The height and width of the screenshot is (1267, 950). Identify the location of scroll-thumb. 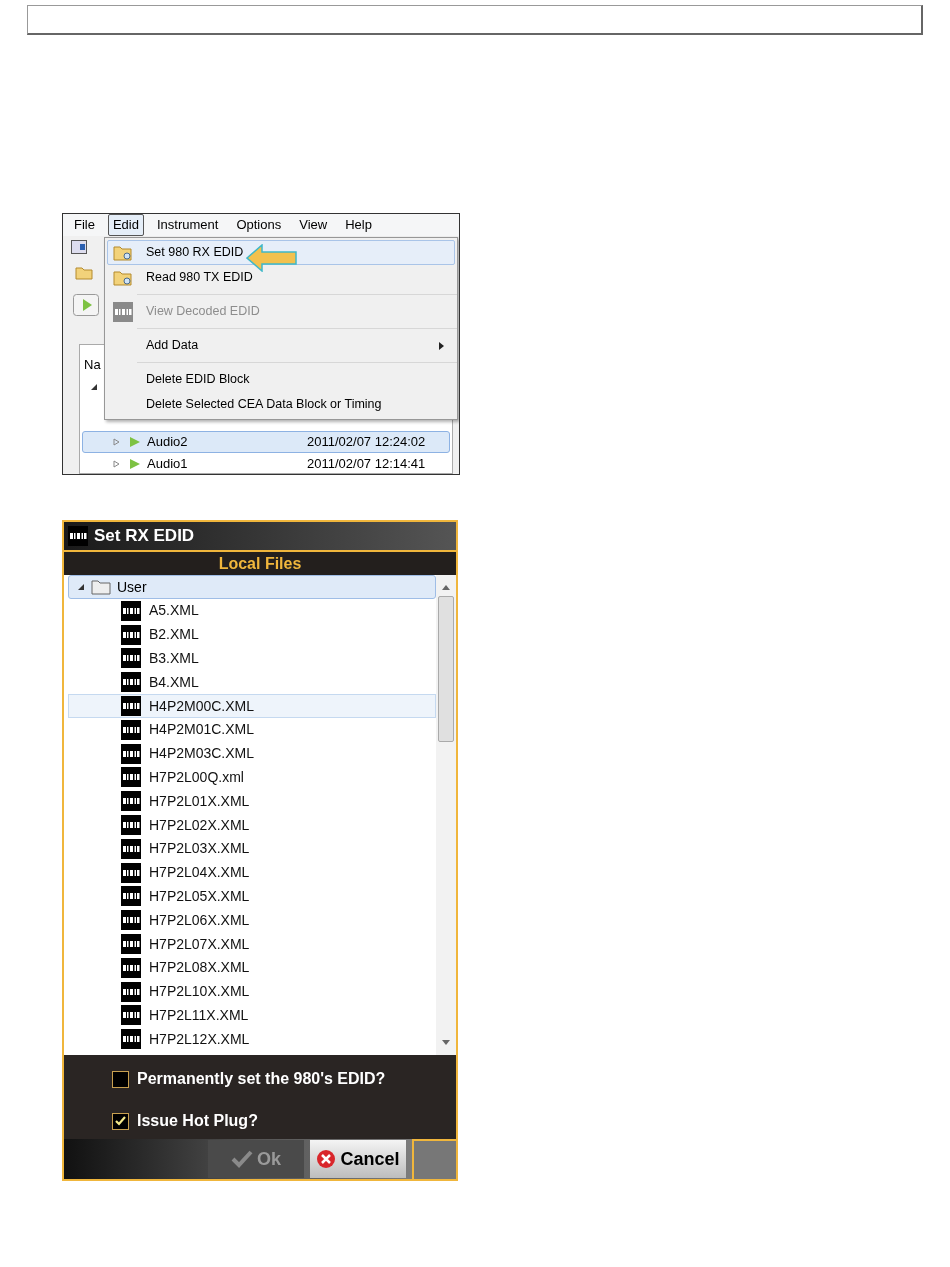
(446, 669).